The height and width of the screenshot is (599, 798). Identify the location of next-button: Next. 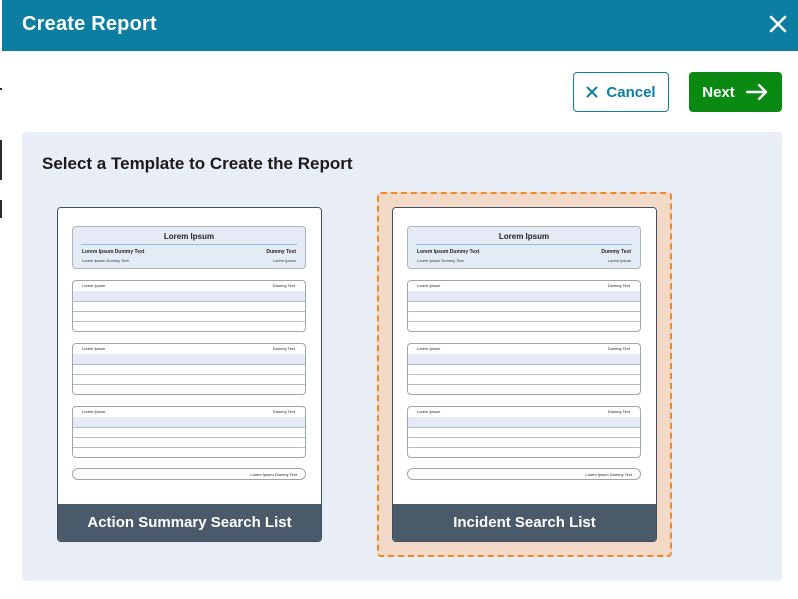
(735, 92).